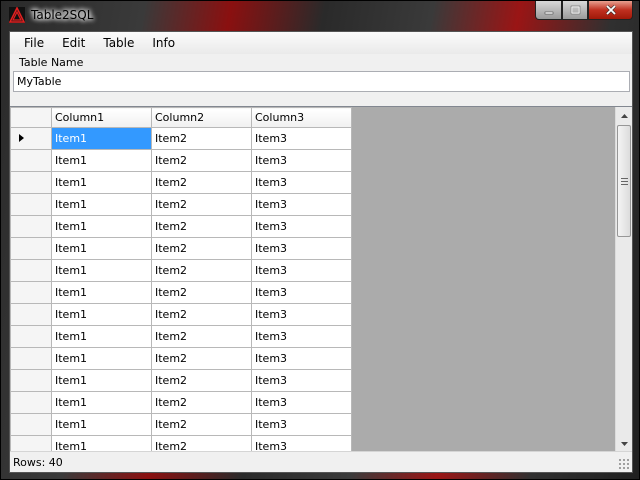 The image size is (640, 480). I want to click on menu-table: Table, so click(118, 43).